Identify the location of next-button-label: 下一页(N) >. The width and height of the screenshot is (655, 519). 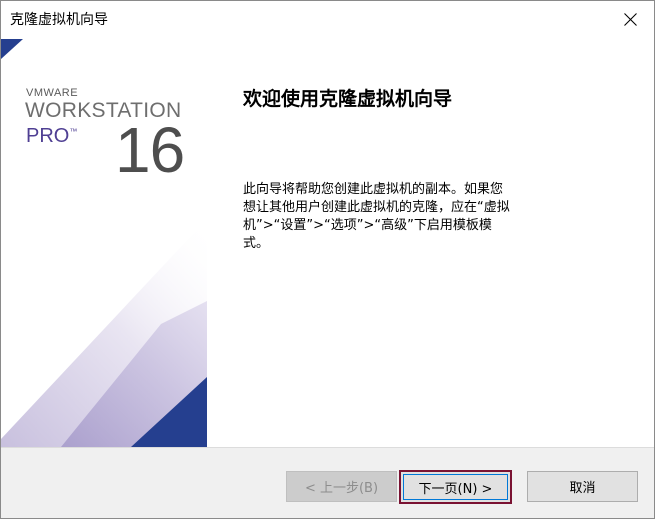
(455, 487).